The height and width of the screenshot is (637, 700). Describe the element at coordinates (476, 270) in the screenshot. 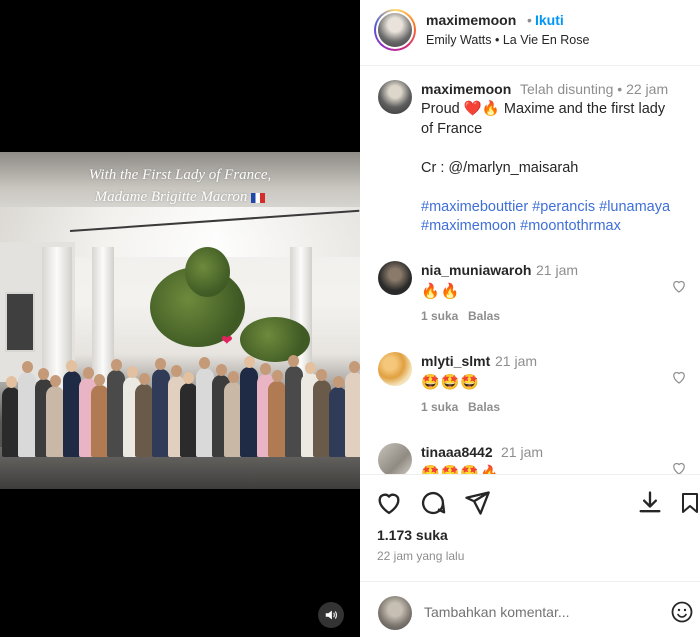

I see `commenter-username: nia_muniawaroh` at that location.